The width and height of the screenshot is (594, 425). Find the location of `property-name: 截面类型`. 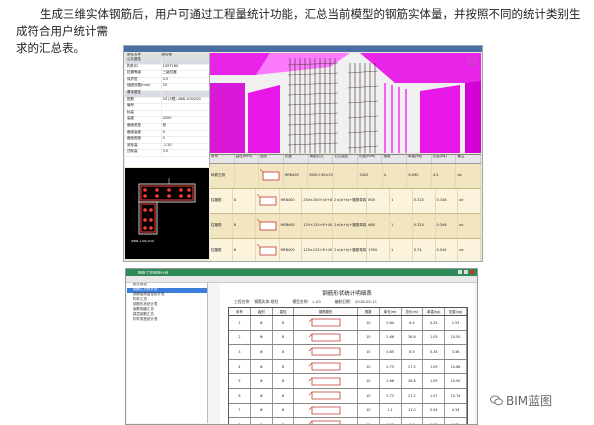

property-name: 截面类型 is located at coordinates (134, 124).